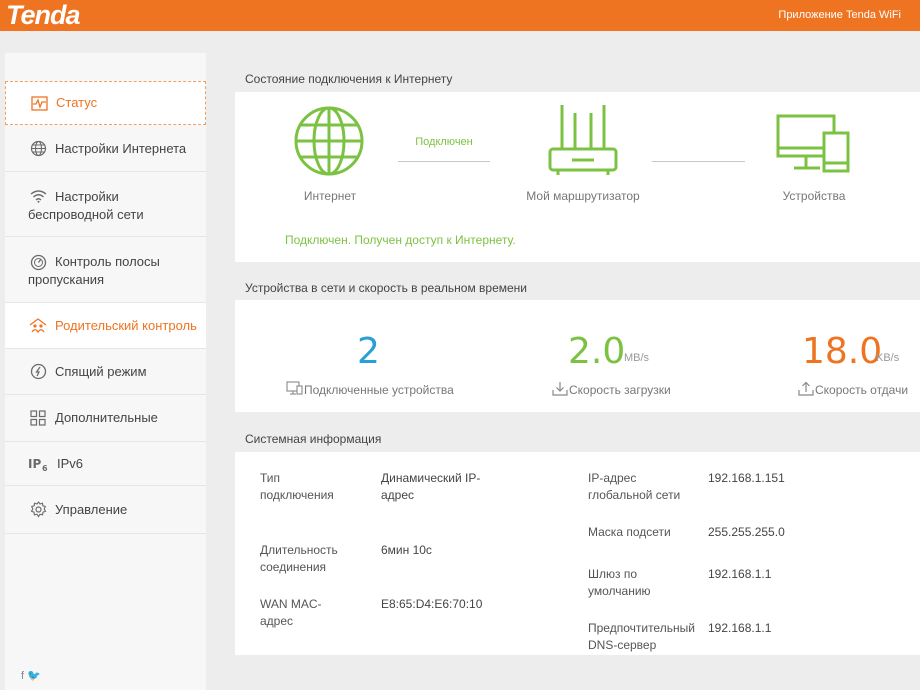 This screenshot has height=690, width=920. What do you see at coordinates (620, 390) in the screenshot?
I see `download-speed-label: Скорость загрузки` at bounding box center [620, 390].